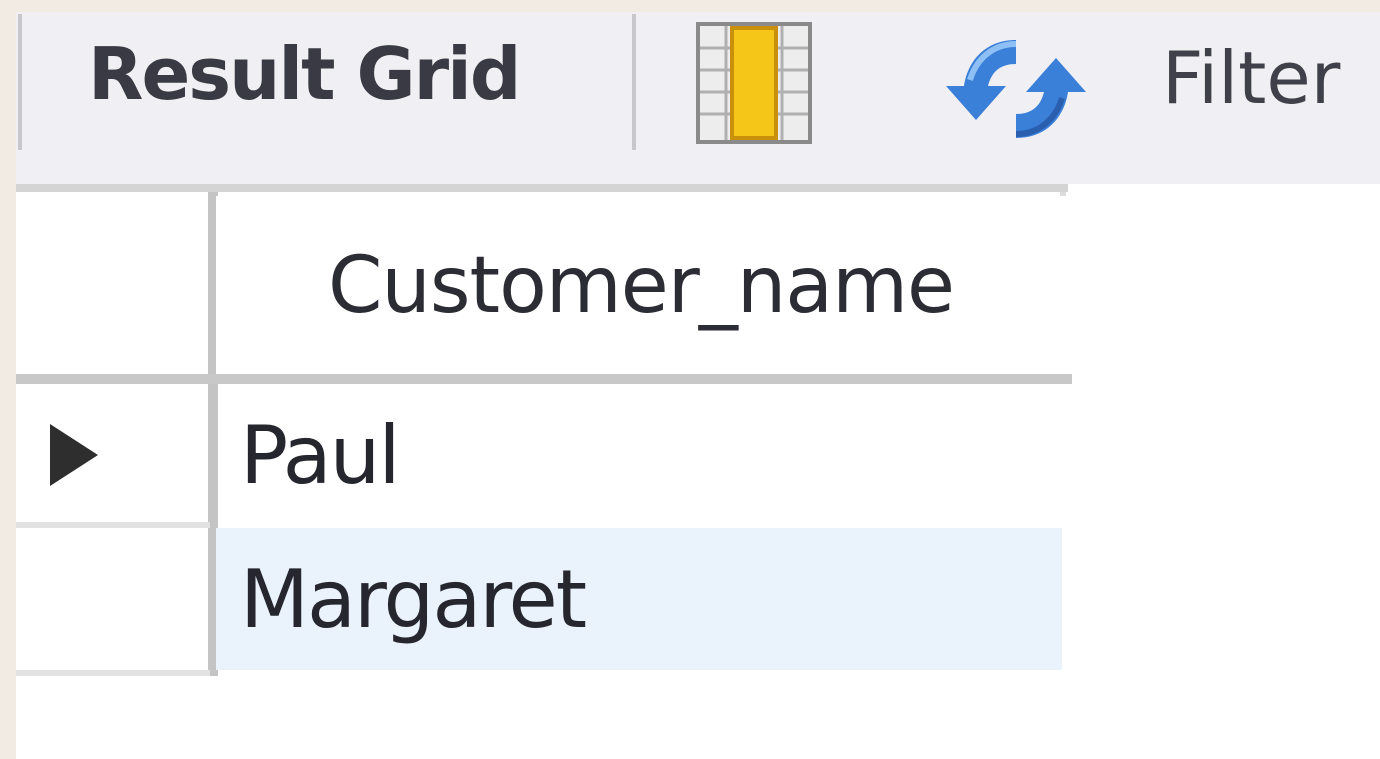  I want to click on result-grid-tab: Result Grid, so click(304, 74).